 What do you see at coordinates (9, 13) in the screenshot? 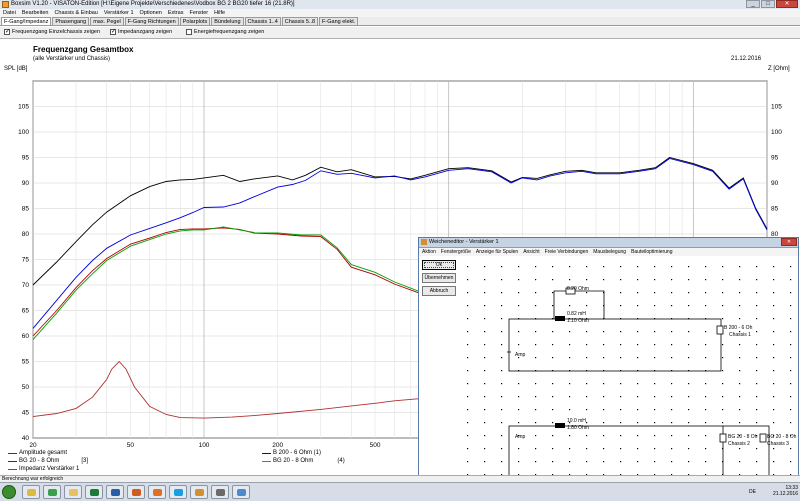
I see `menu-datei: Datei` at bounding box center [9, 13].